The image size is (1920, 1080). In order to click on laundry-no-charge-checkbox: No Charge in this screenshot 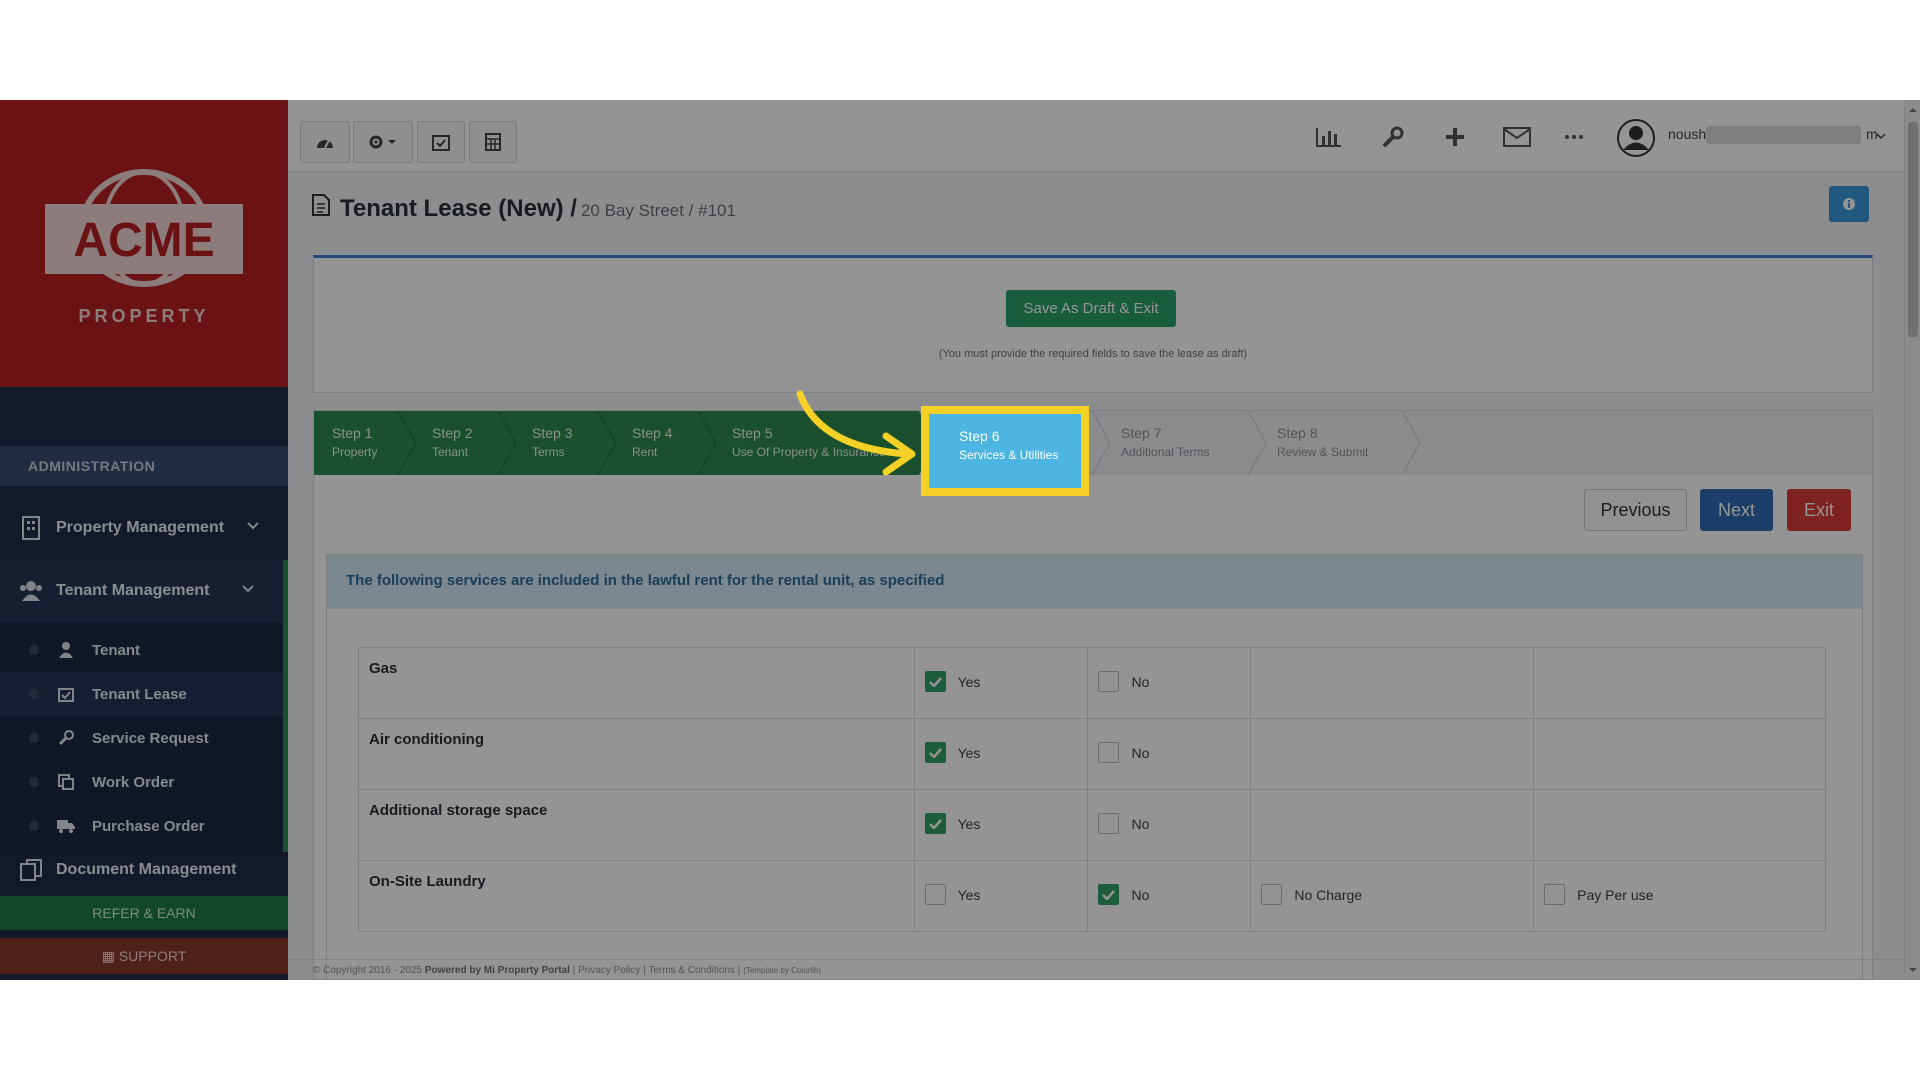, I will do `click(1311, 894)`.